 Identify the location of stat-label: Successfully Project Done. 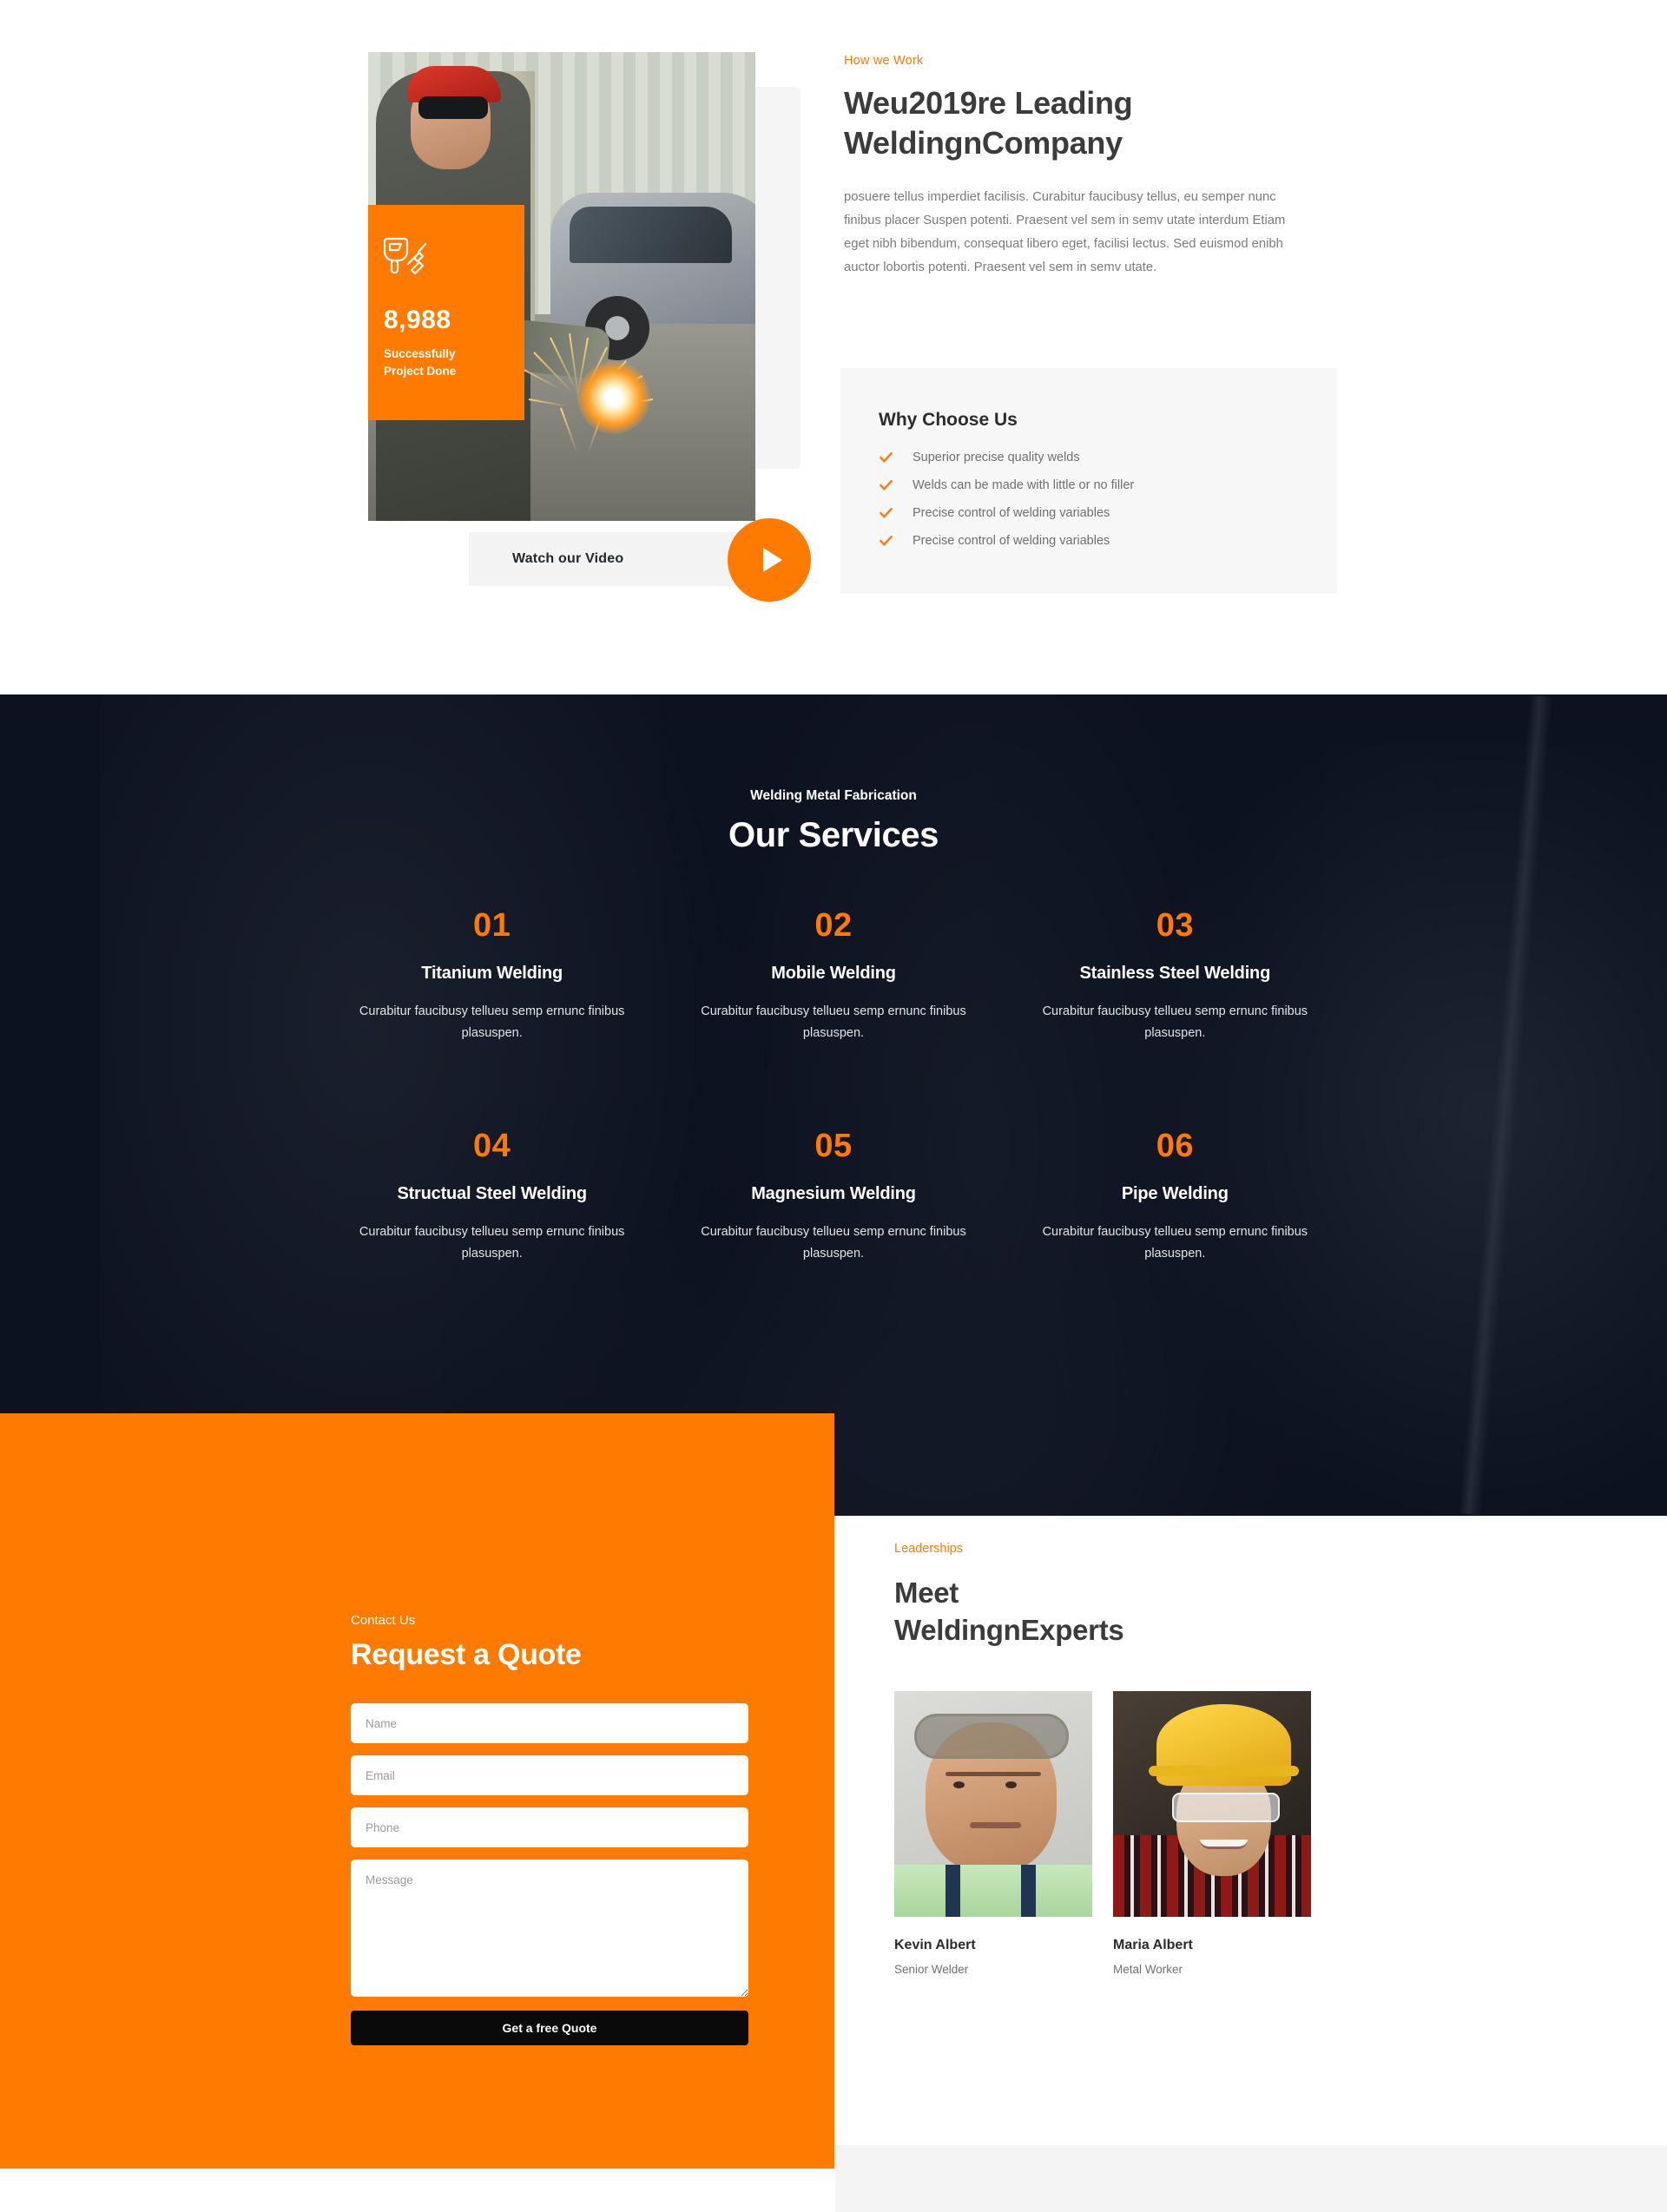
(443, 362).